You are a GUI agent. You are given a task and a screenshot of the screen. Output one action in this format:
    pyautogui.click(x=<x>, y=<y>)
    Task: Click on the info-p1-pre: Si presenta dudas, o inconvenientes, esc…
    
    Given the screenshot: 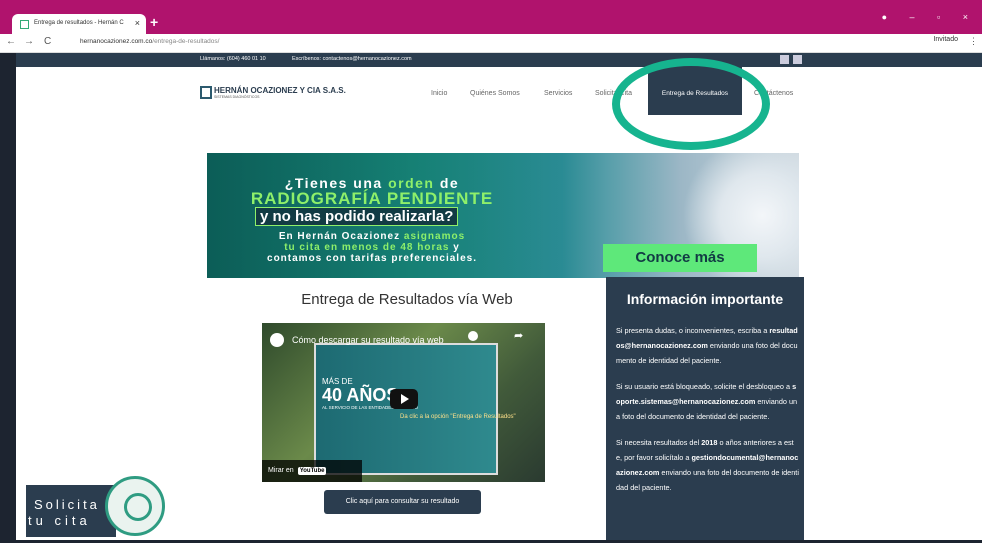 What is the action you would take?
    pyautogui.click(x=692, y=330)
    